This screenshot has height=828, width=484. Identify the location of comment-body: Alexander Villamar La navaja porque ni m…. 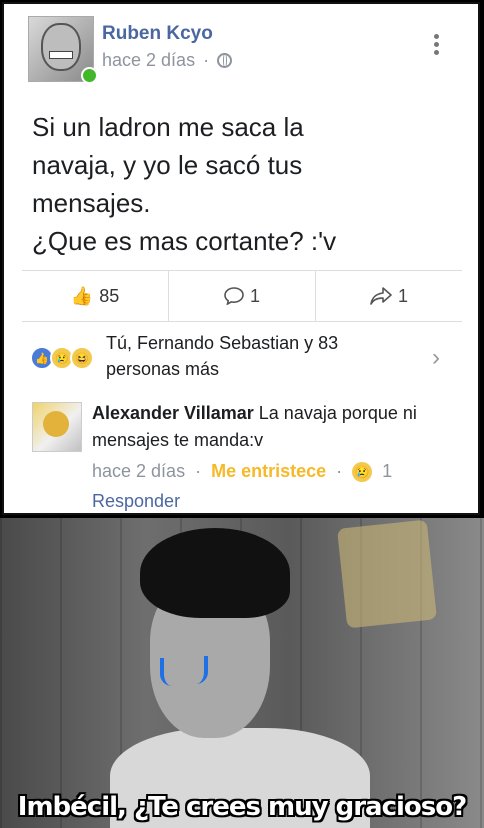
(277, 427).